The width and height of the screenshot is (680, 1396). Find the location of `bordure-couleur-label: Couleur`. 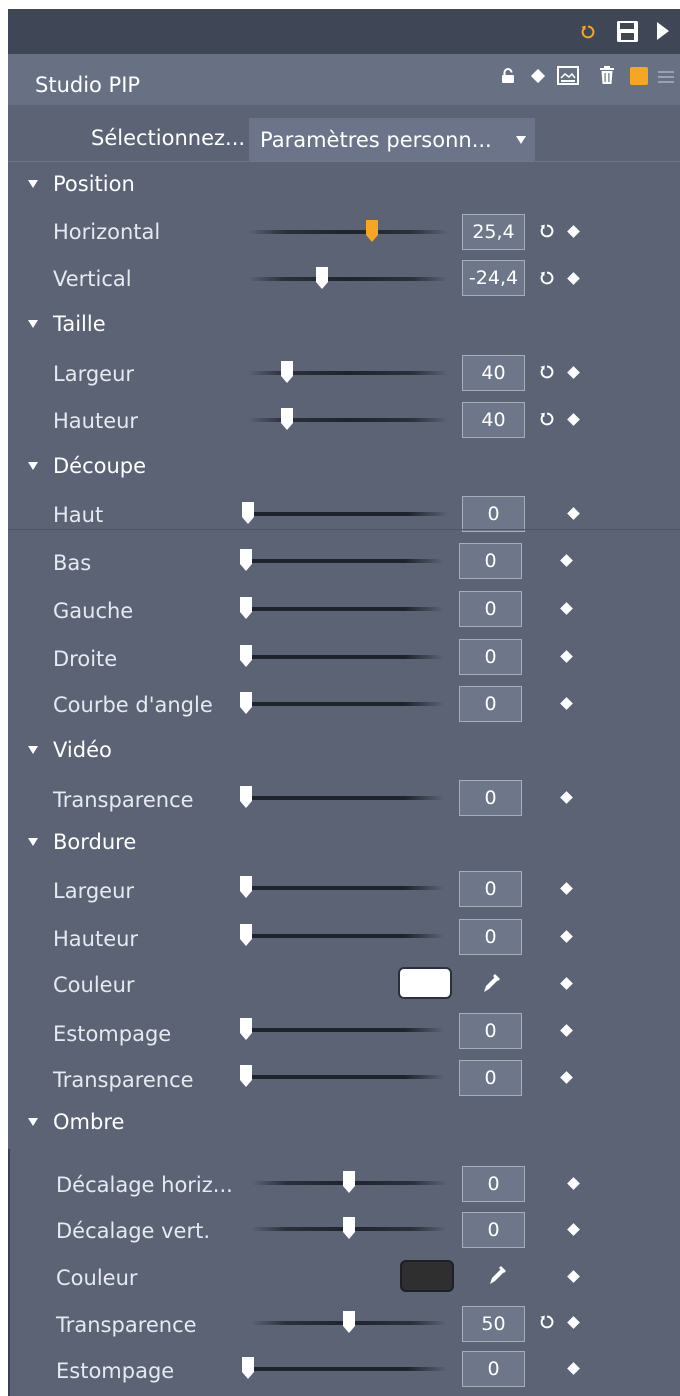

bordure-couleur-label: Couleur is located at coordinates (94, 985).